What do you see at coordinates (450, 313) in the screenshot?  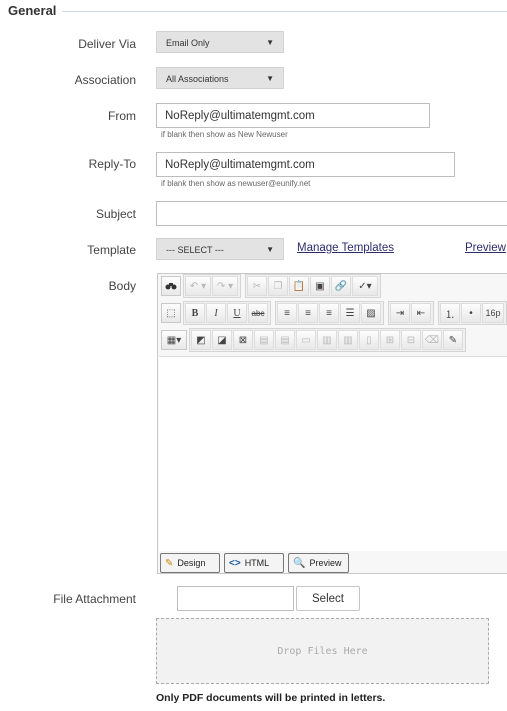 I see `numbered-list-icon: ⒈` at bounding box center [450, 313].